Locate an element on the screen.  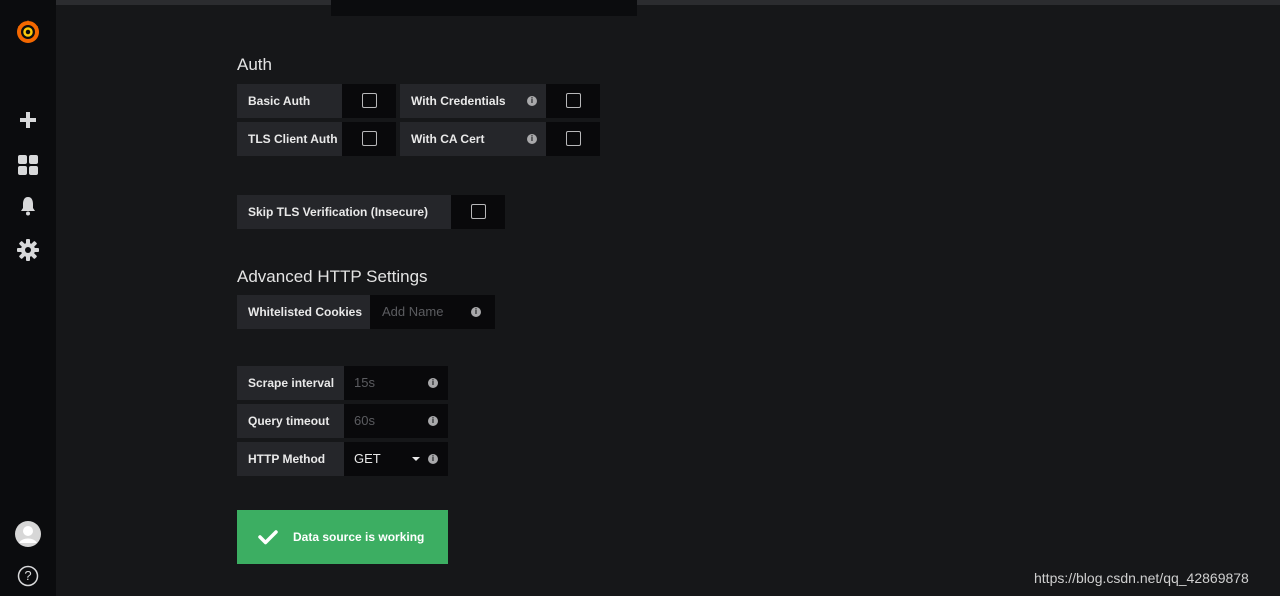
status-message: Data source is working is located at coordinates (359, 537).